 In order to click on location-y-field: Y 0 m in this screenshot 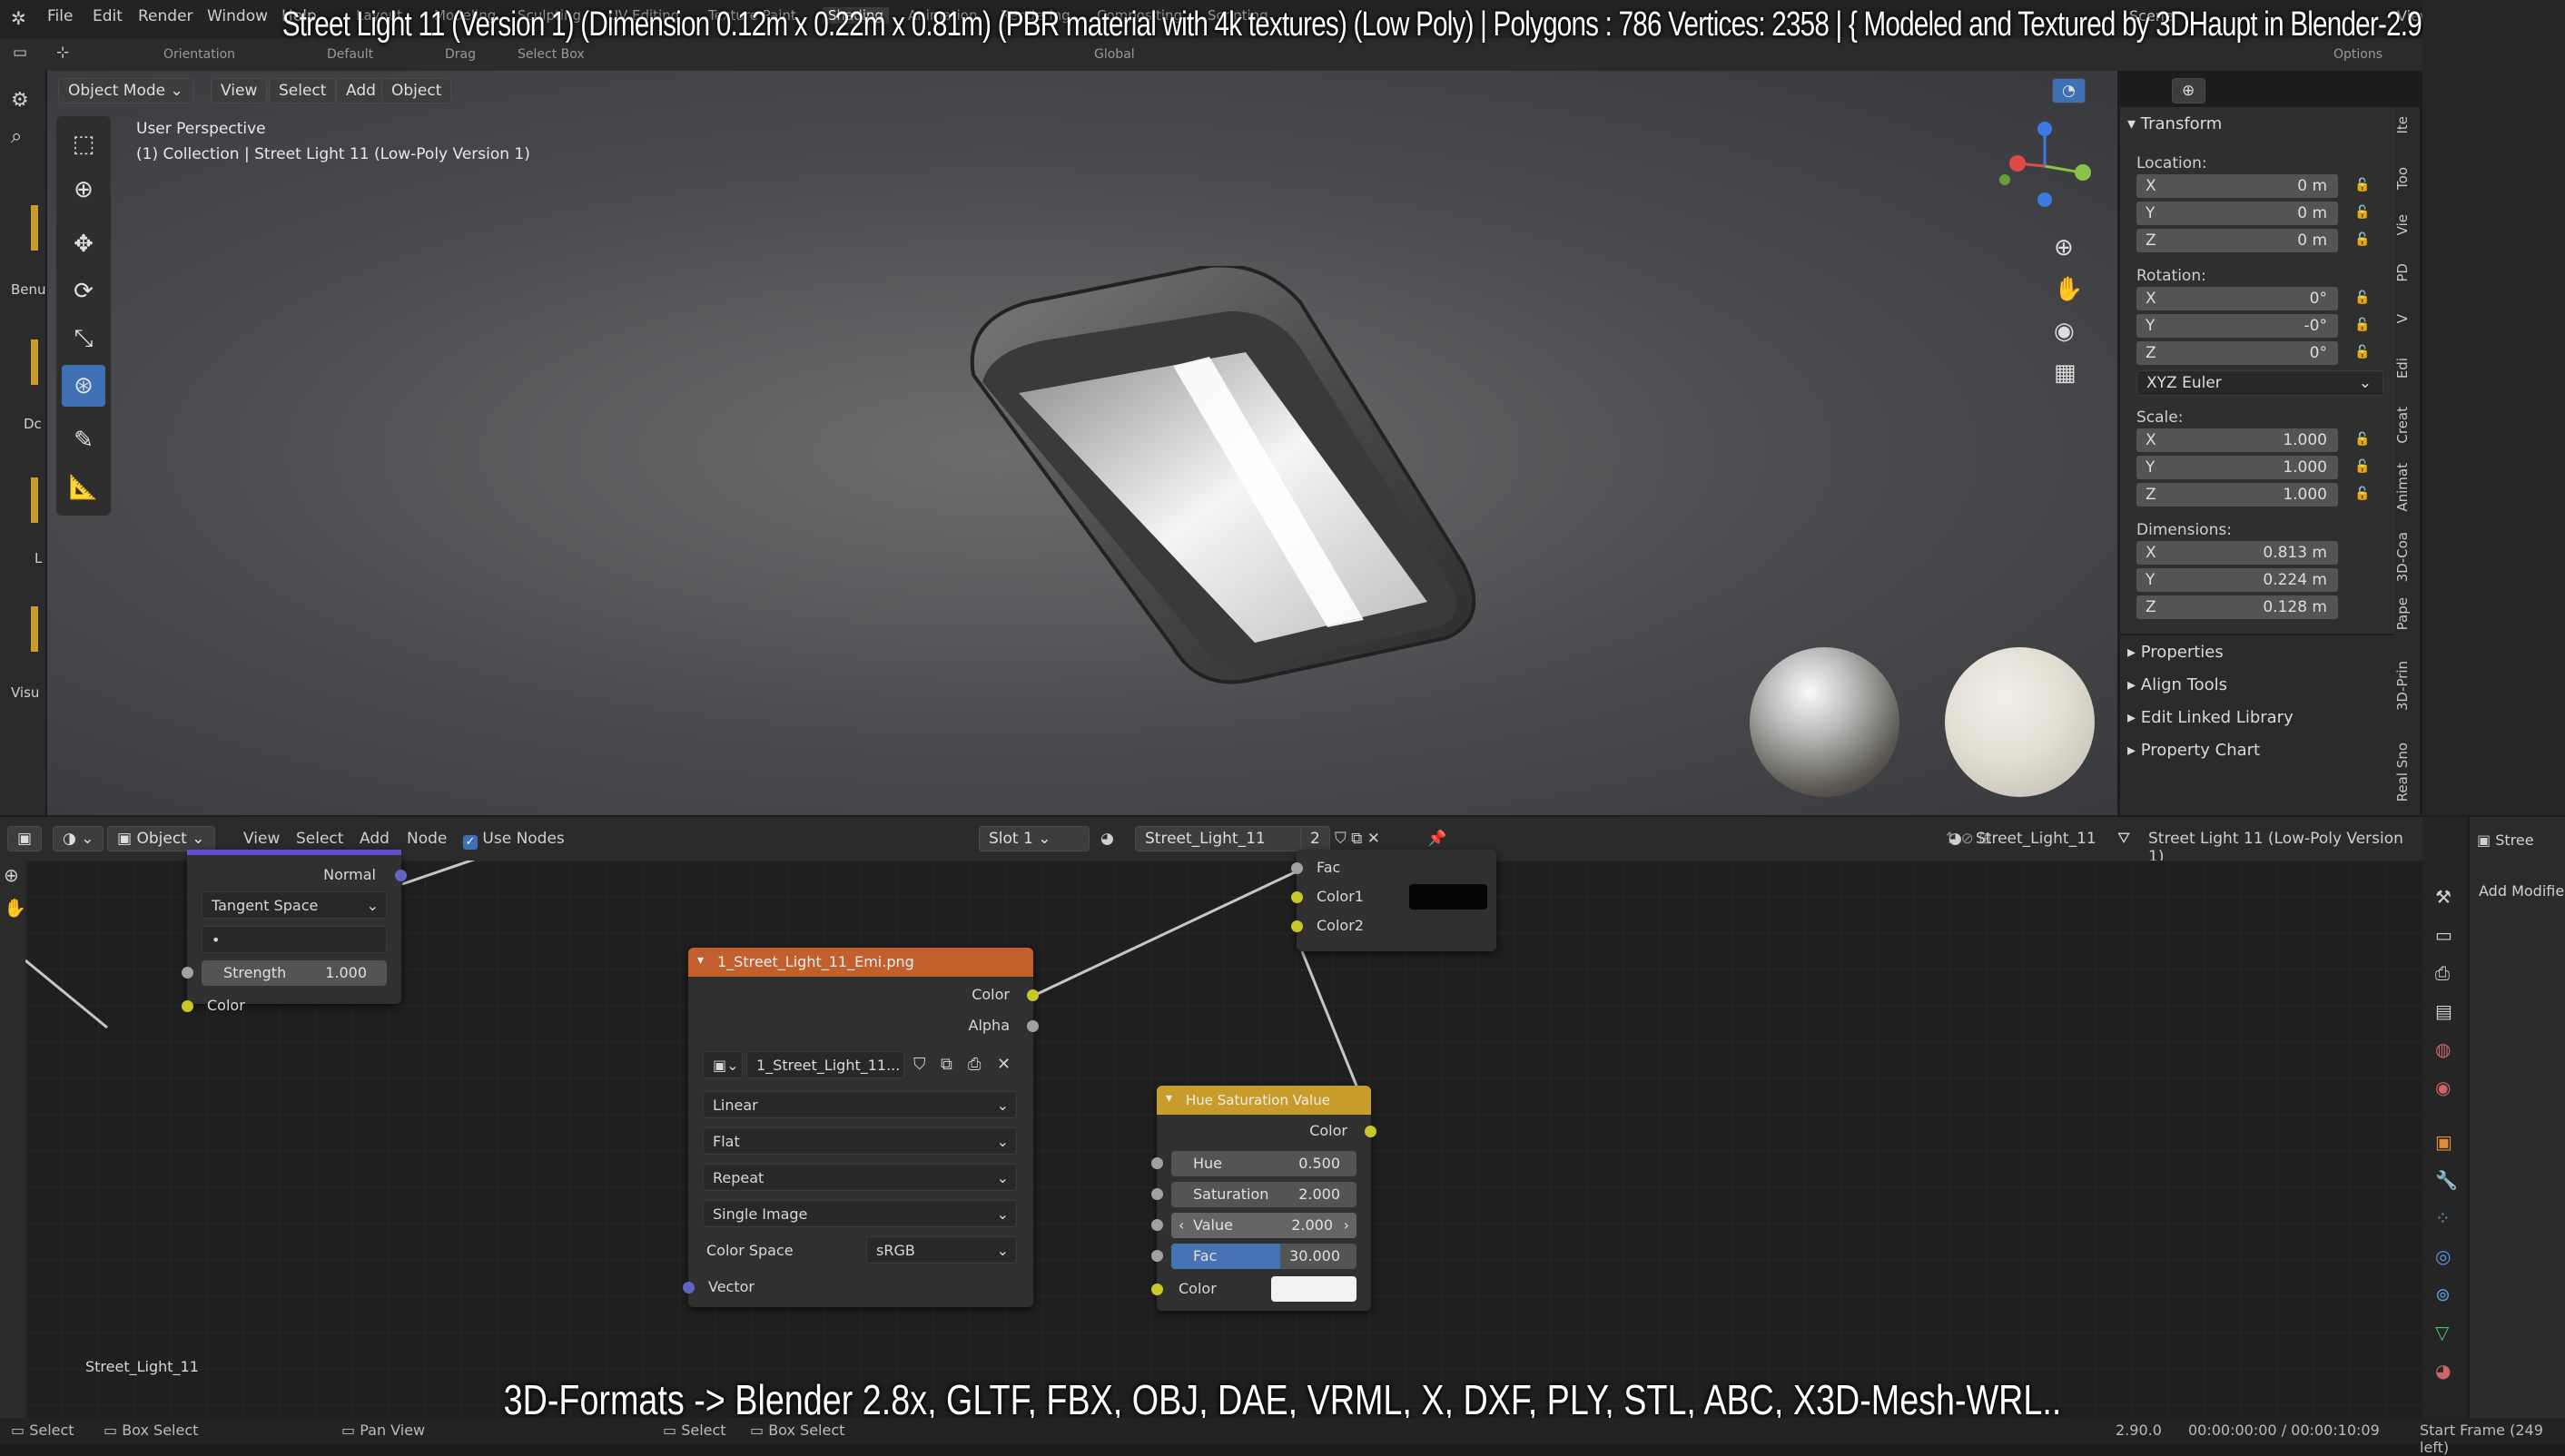, I will do `click(2237, 213)`.